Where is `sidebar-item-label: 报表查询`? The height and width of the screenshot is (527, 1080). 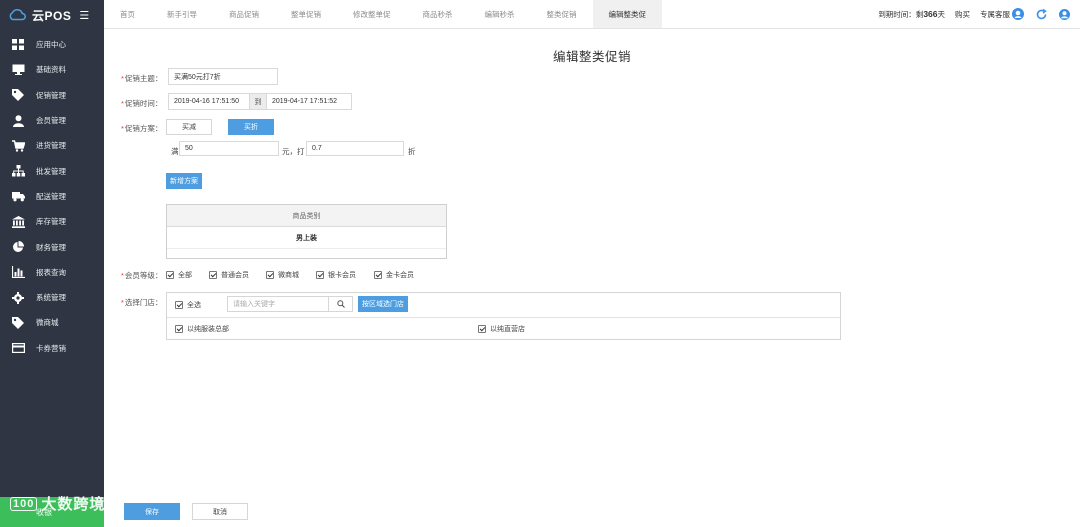
sidebar-item-label: 报表查询 is located at coordinates (51, 272).